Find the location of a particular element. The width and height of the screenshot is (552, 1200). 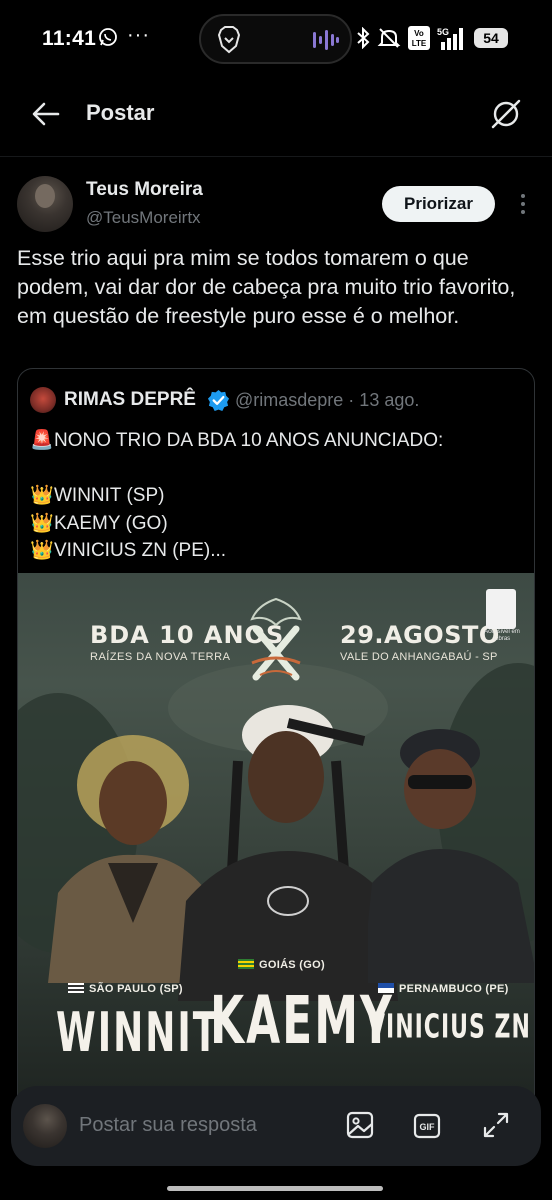

expand-icon is located at coordinates (496, 1125).